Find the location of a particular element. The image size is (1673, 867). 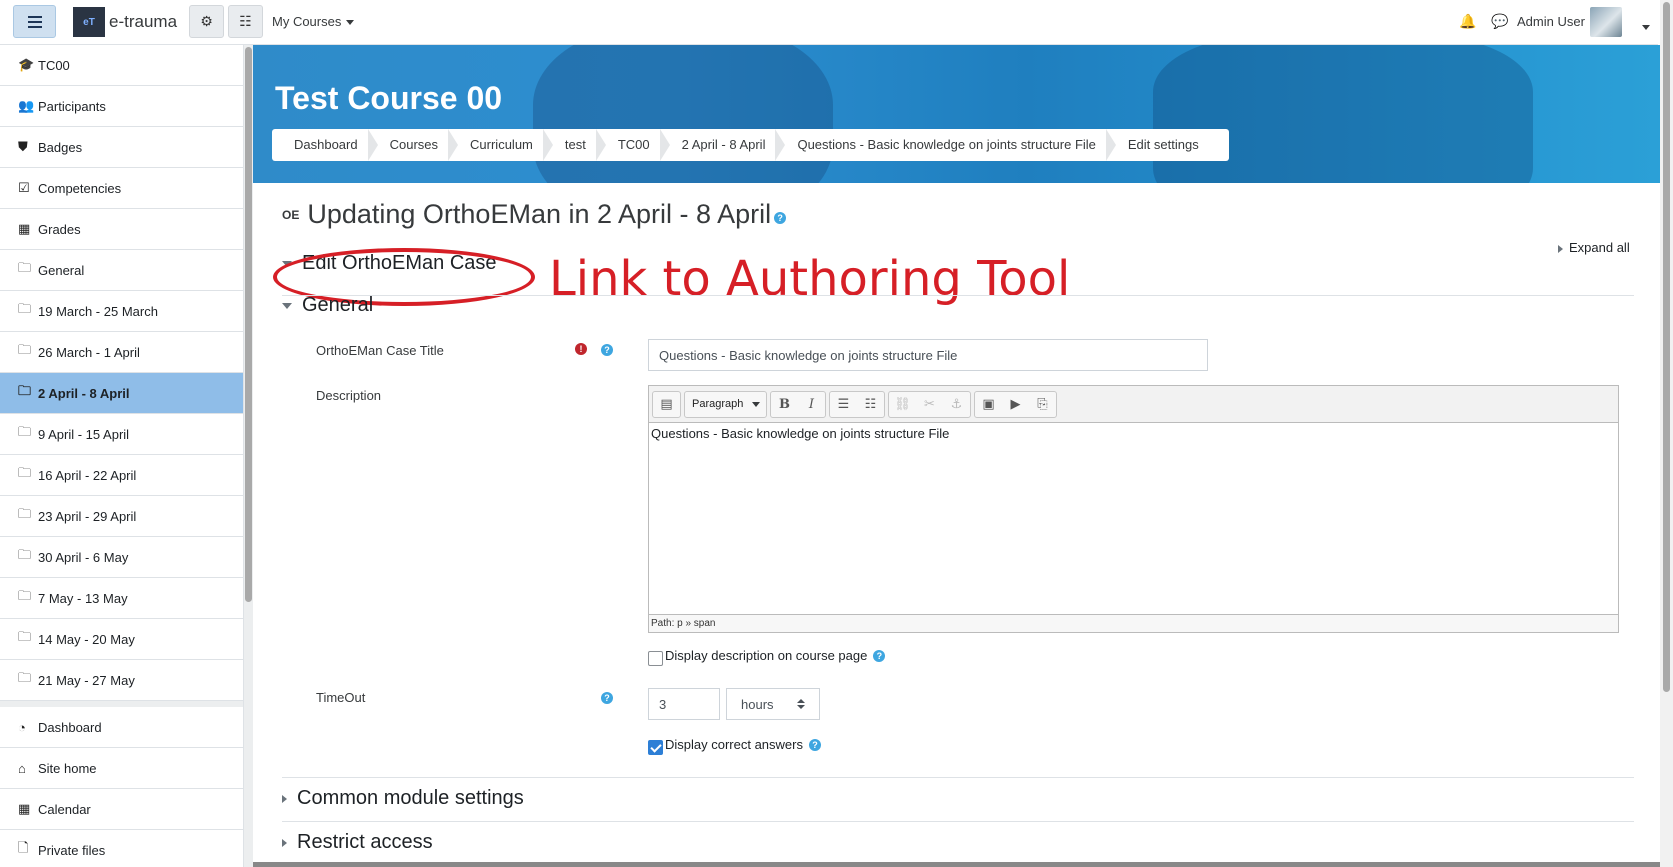

anchor-icon: ⚓ is located at coordinates (956, 404).